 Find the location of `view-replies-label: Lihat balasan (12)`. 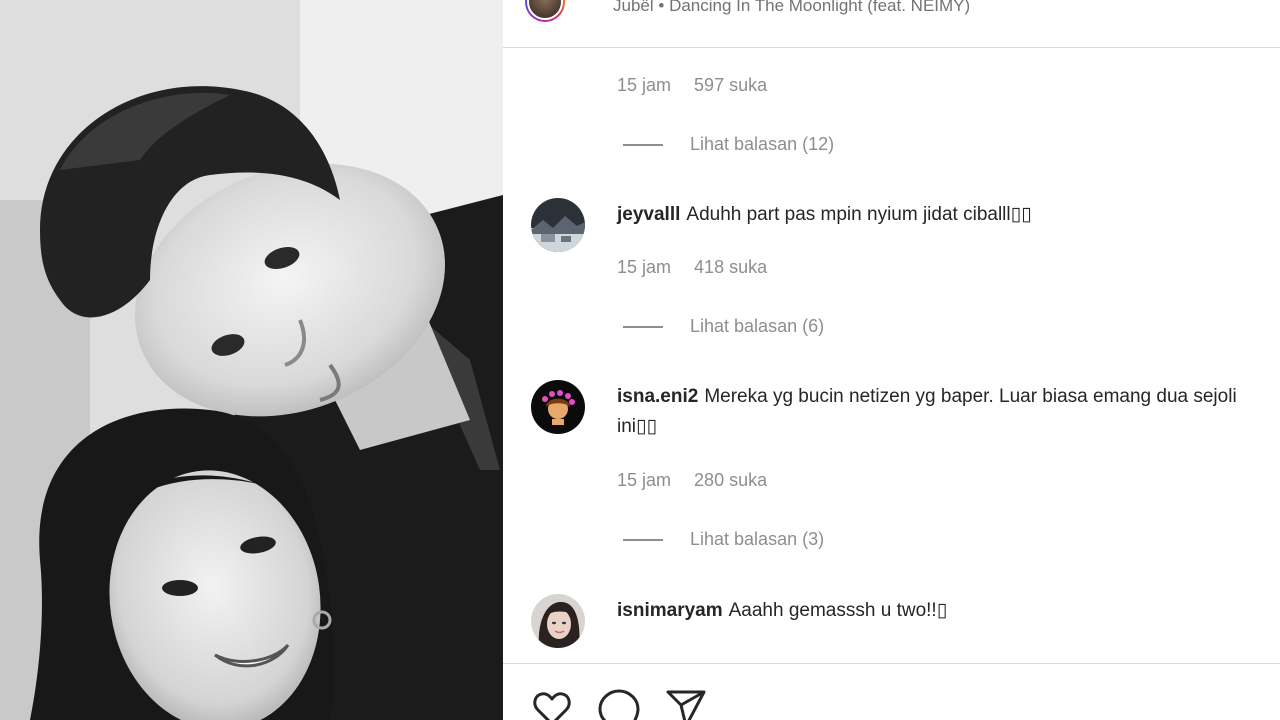

view-replies-label: Lihat balasan (12) is located at coordinates (762, 144).